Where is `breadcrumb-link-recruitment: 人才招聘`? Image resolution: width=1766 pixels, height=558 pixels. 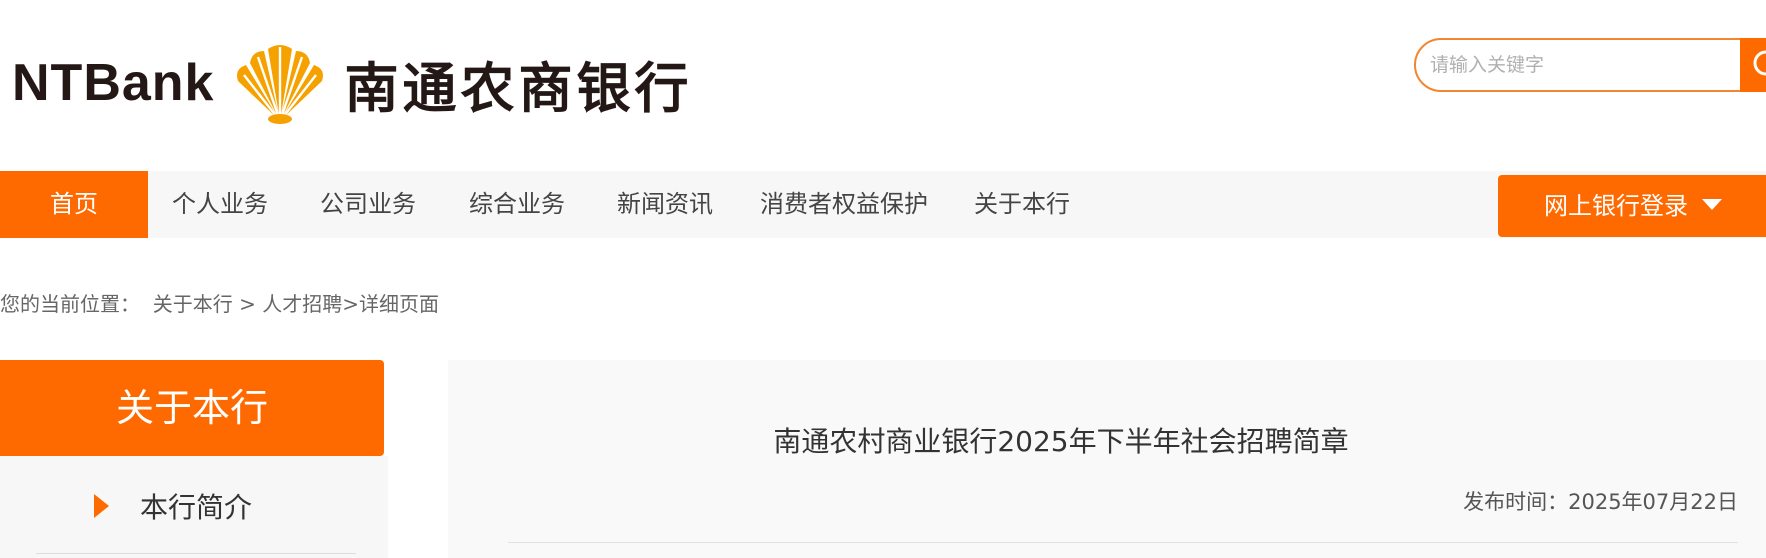 breadcrumb-link-recruitment: 人才招聘 is located at coordinates (302, 302).